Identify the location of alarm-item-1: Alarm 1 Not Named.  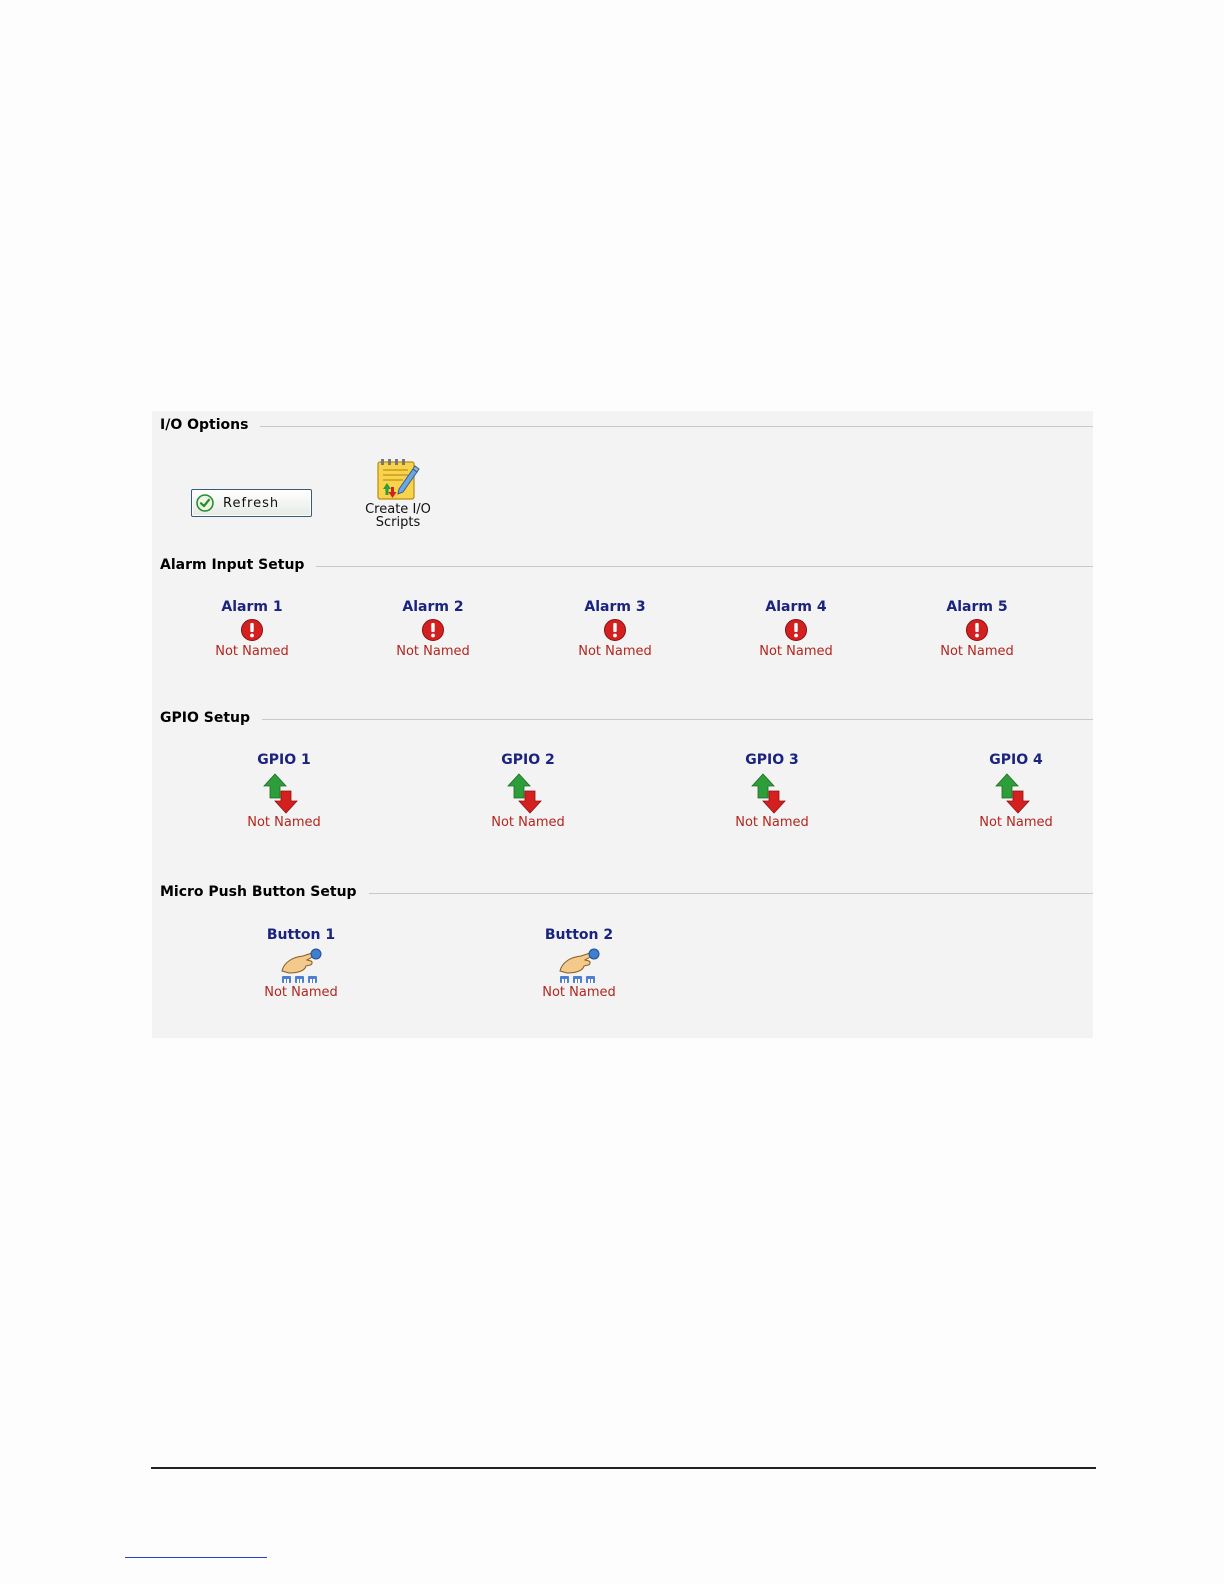
(252, 629).